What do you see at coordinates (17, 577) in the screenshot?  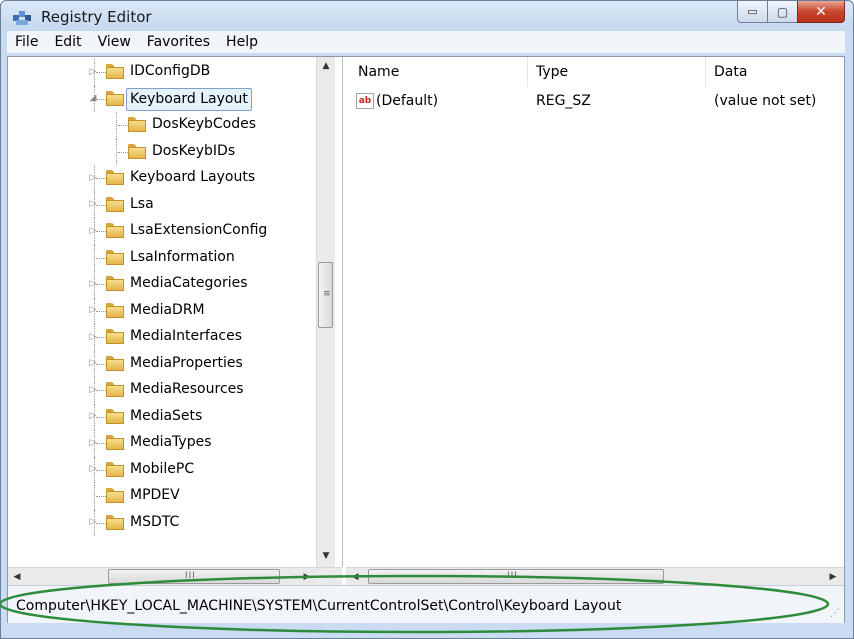 I see `tree-scroll-left-arrow-icon: ◀` at bounding box center [17, 577].